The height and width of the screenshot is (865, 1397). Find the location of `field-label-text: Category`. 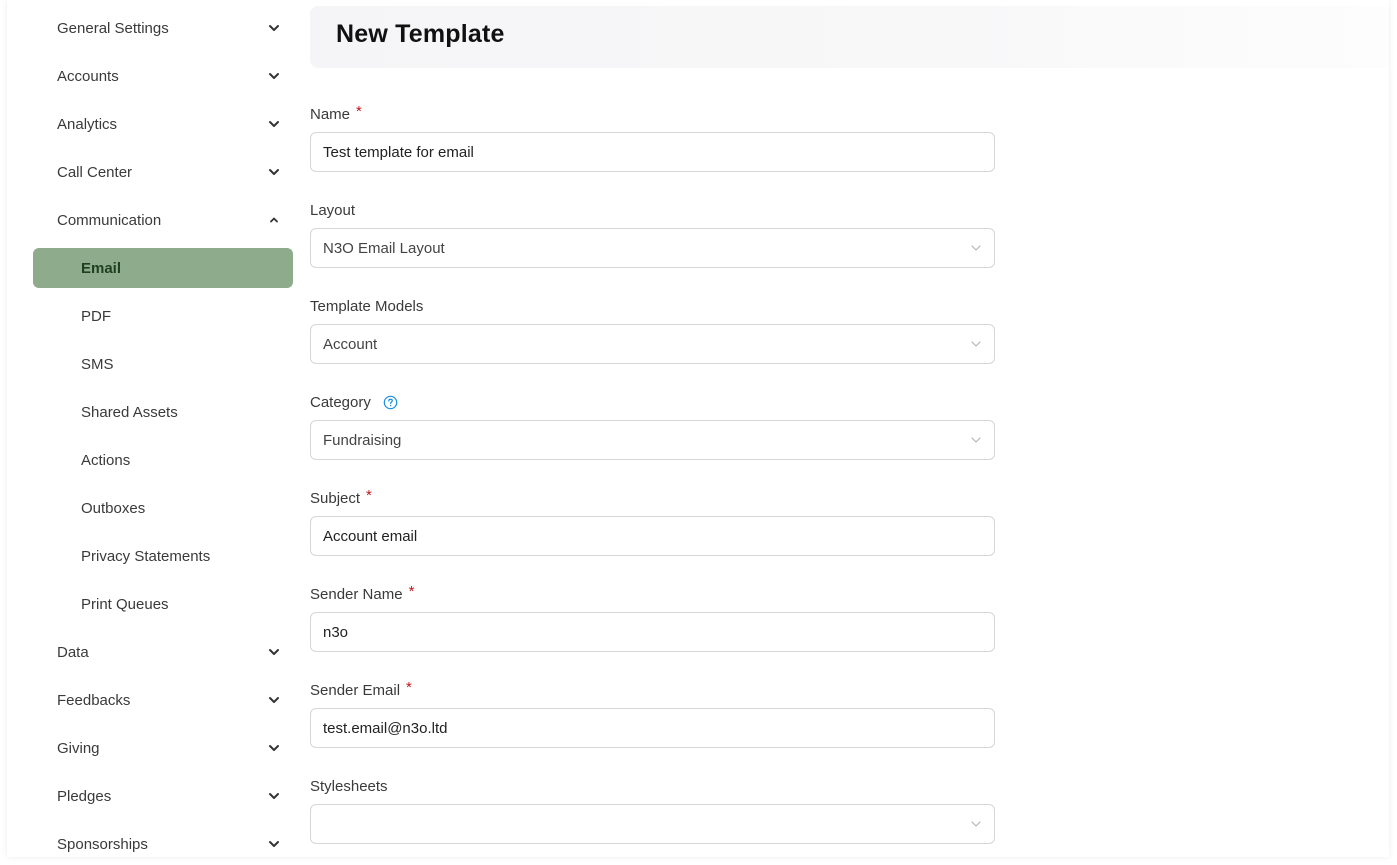

field-label-text: Category is located at coordinates (340, 402).